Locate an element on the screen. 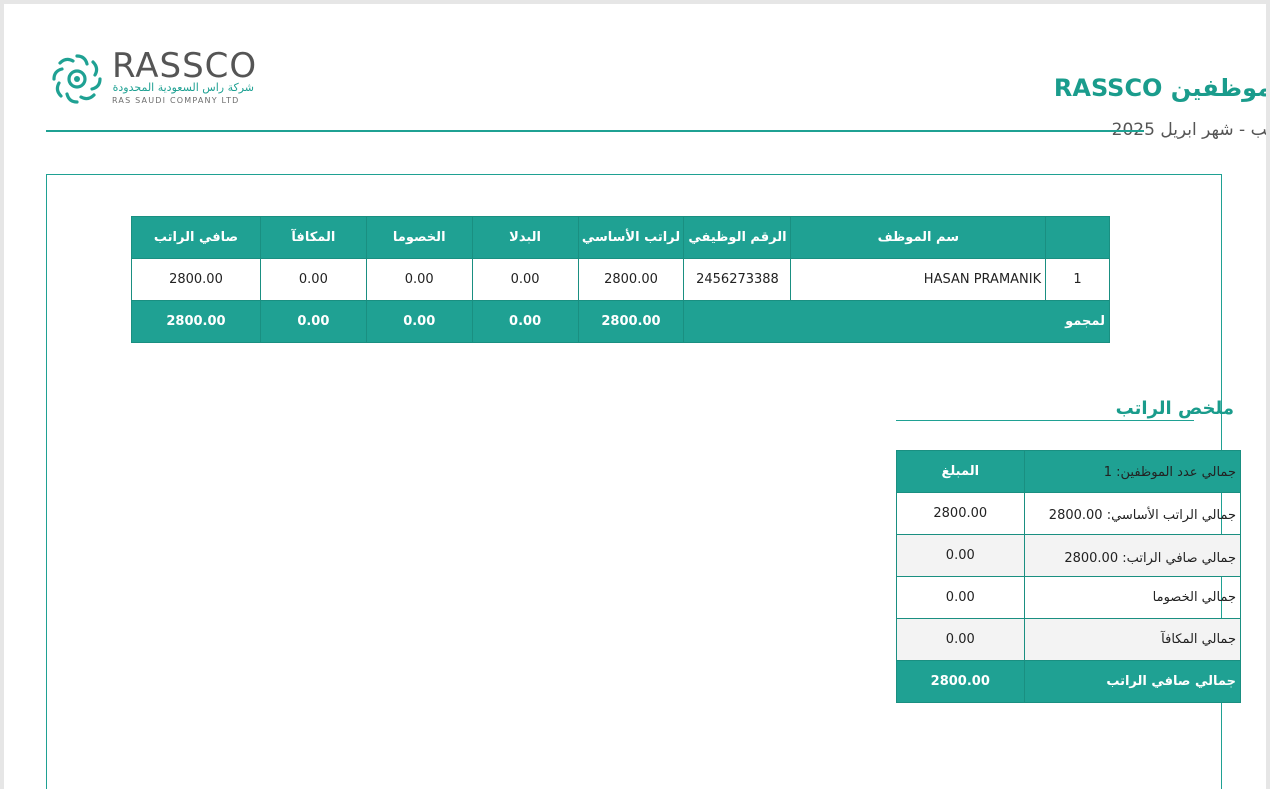 Image resolution: width=1270 pixels, height=789 pixels. employee-name: HASAN PRAMANIK is located at coordinates (918, 279).